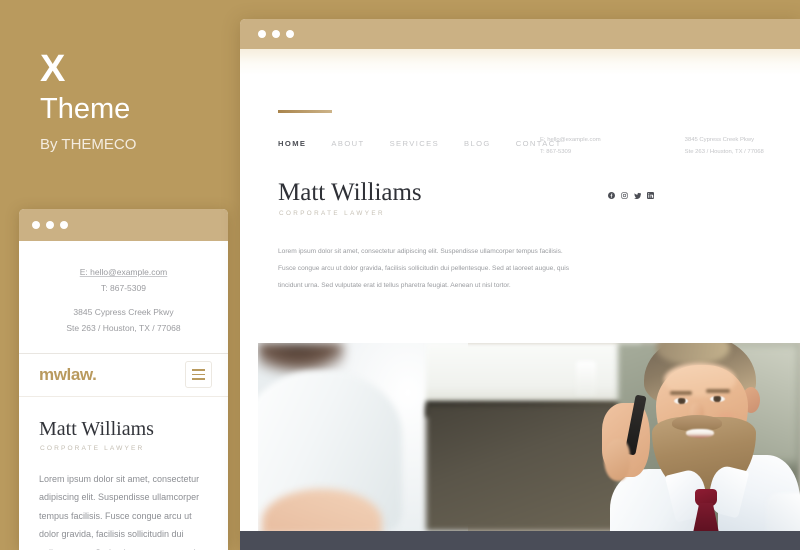 Image resolution: width=800 pixels, height=550 pixels. Describe the element at coordinates (520, 540) in the screenshot. I see `site-footer` at that location.